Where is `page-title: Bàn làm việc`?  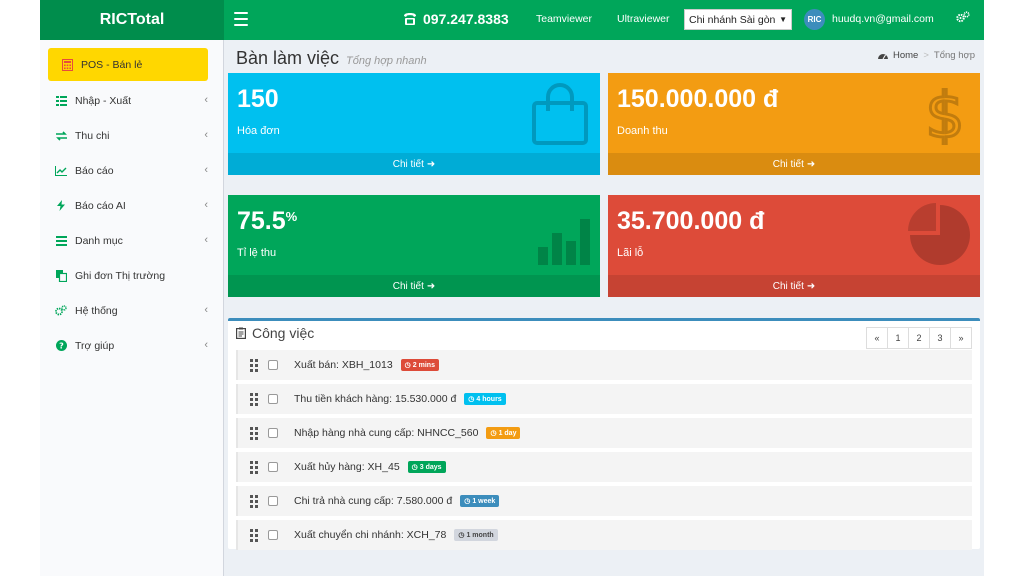 page-title: Bàn làm việc is located at coordinates (288, 58).